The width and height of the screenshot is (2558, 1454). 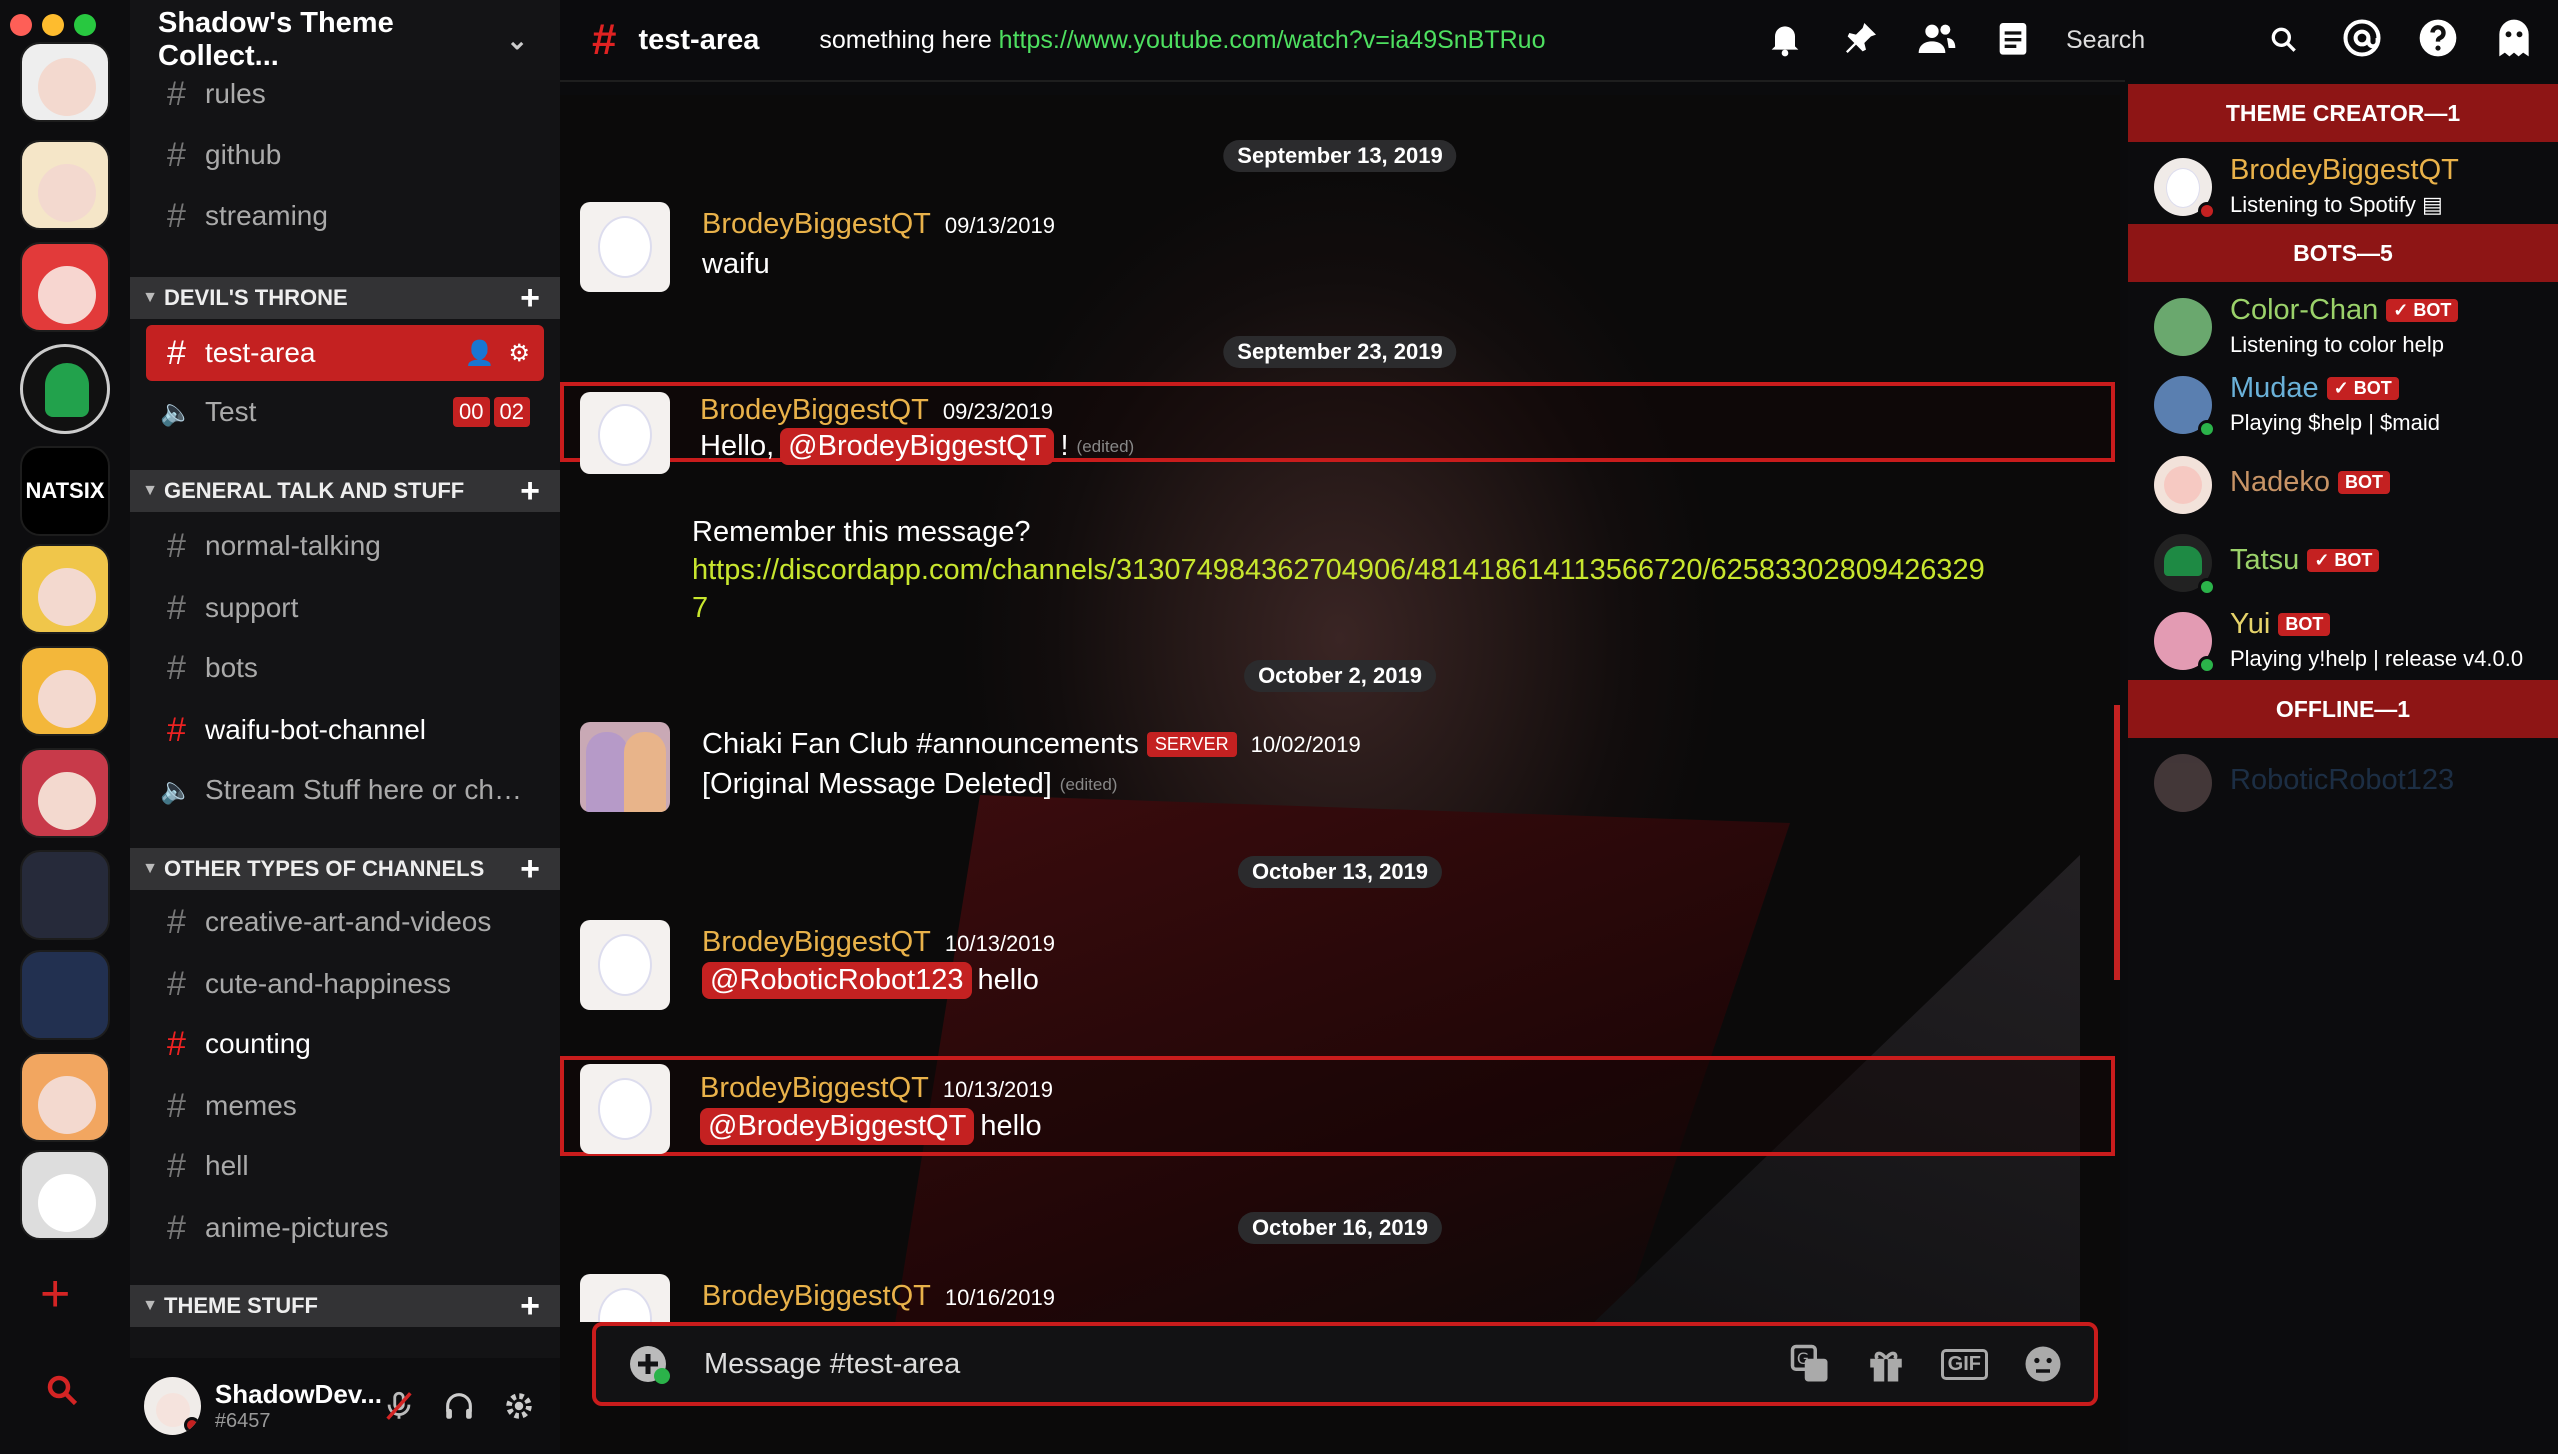 I want to click on message: BrodeyBiggestQT 10/16/2019, so click(x=1340, y=1298).